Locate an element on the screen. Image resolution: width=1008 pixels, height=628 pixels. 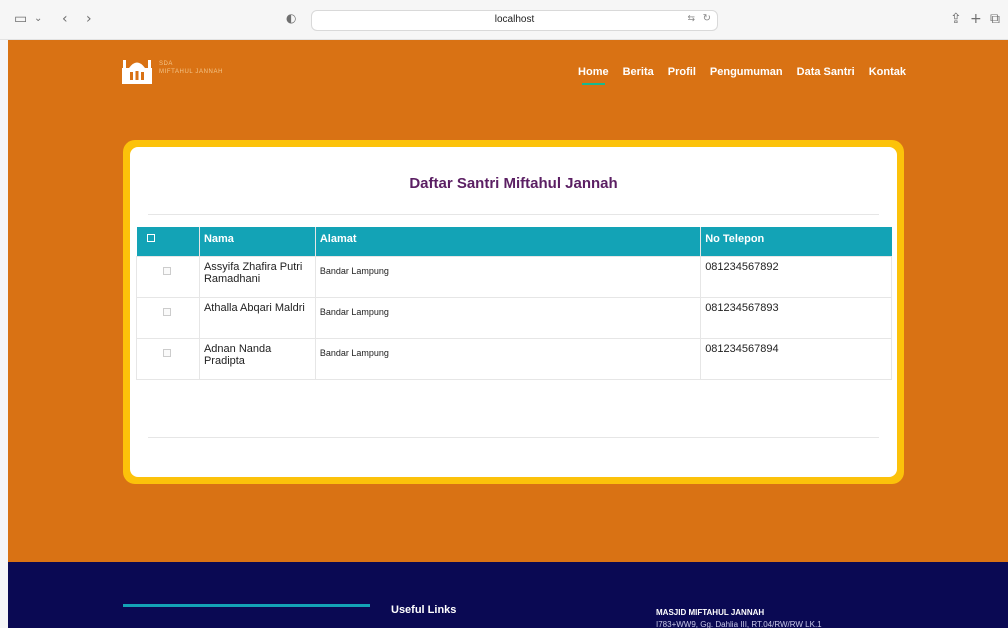
translate-icon: ⇆ is located at coordinates (691, 19).